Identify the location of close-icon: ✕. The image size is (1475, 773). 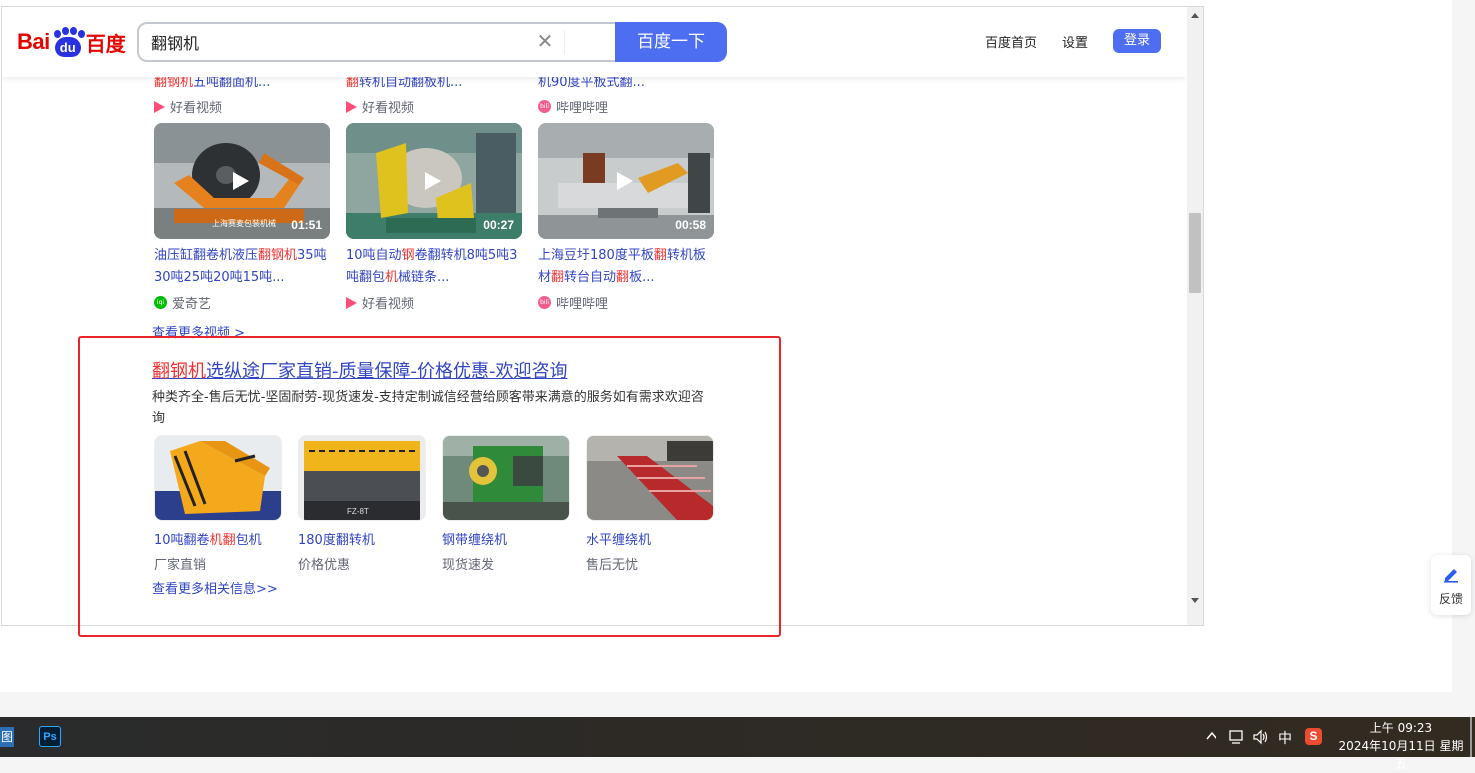
(545, 42).